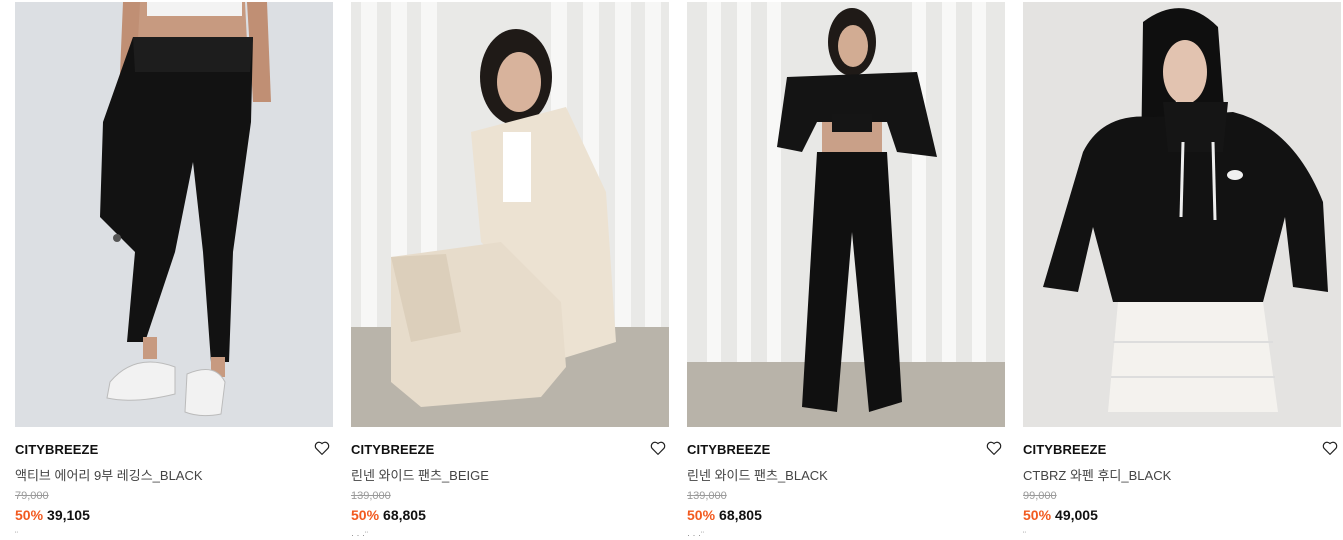 The image size is (1343, 540). What do you see at coordinates (757, 474) in the screenshot?
I see `product-name: 린넨 와이드 팬츠_BLACK` at bounding box center [757, 474].